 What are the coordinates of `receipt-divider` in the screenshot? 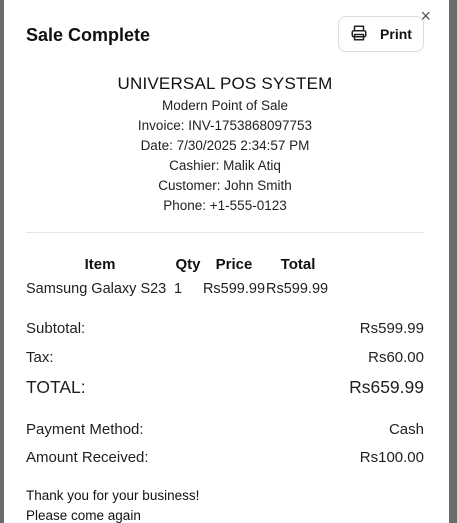 It's located at (225, 232).